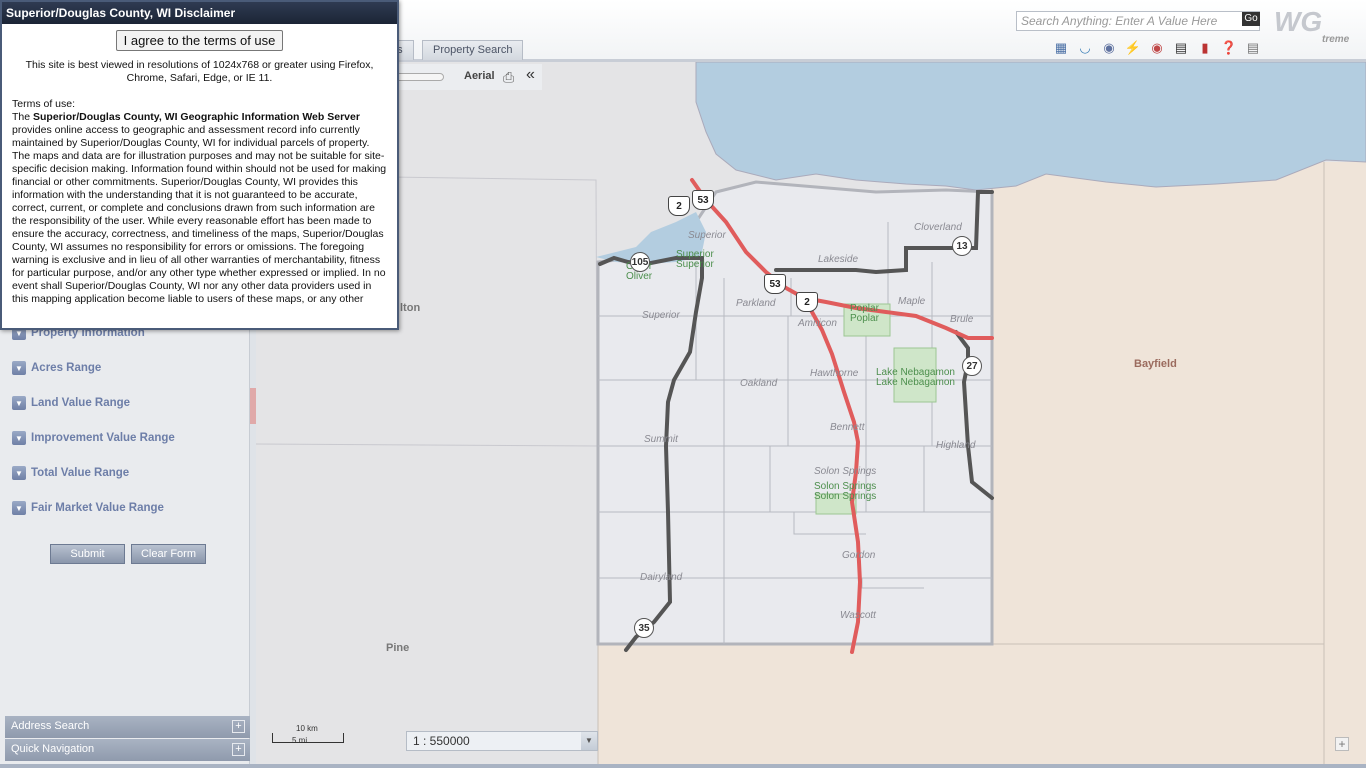 Image resolution: width=1366 pixels, height=768 pixels. What do you see at coordinates (66, 368) in the screenshot?
I see `filter-label: Acres Range` at bounding box center [66, 368].